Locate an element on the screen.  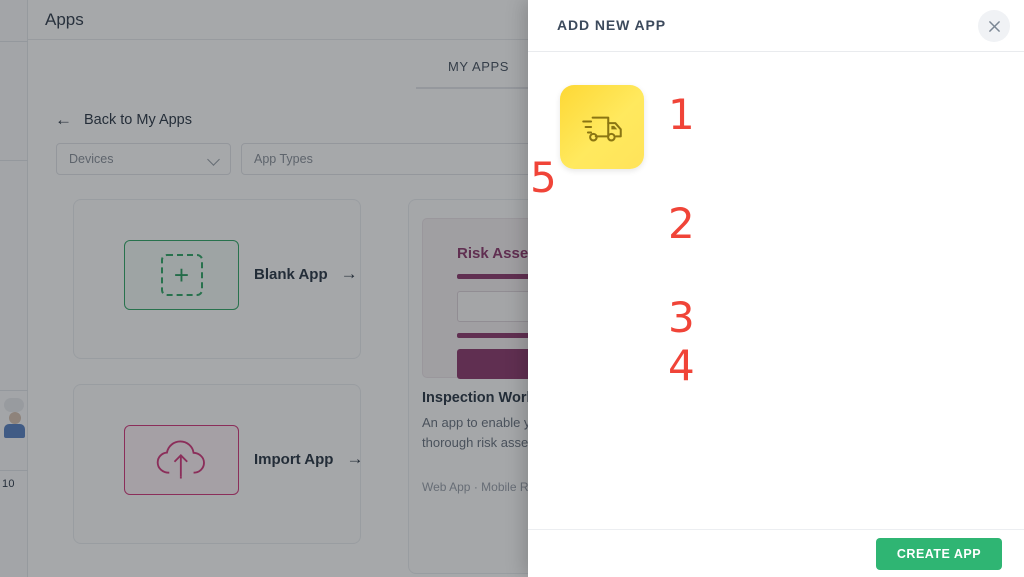
create-app-button: CREATE APP is located at coordinates (939, 554).